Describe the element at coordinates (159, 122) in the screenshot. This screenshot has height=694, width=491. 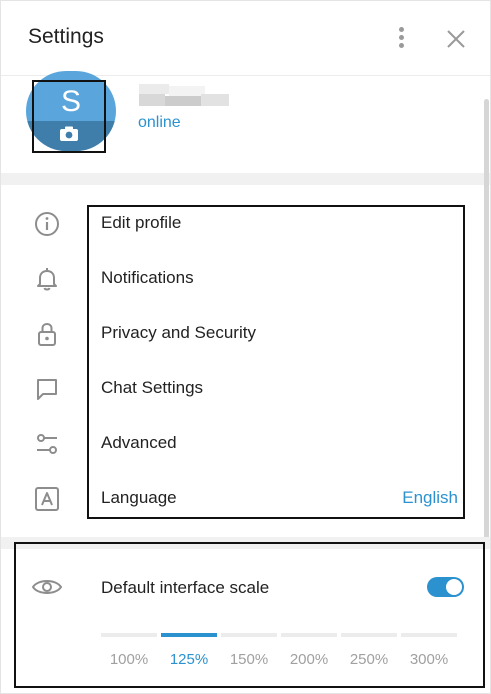
I see `profile-status: online` at that location.